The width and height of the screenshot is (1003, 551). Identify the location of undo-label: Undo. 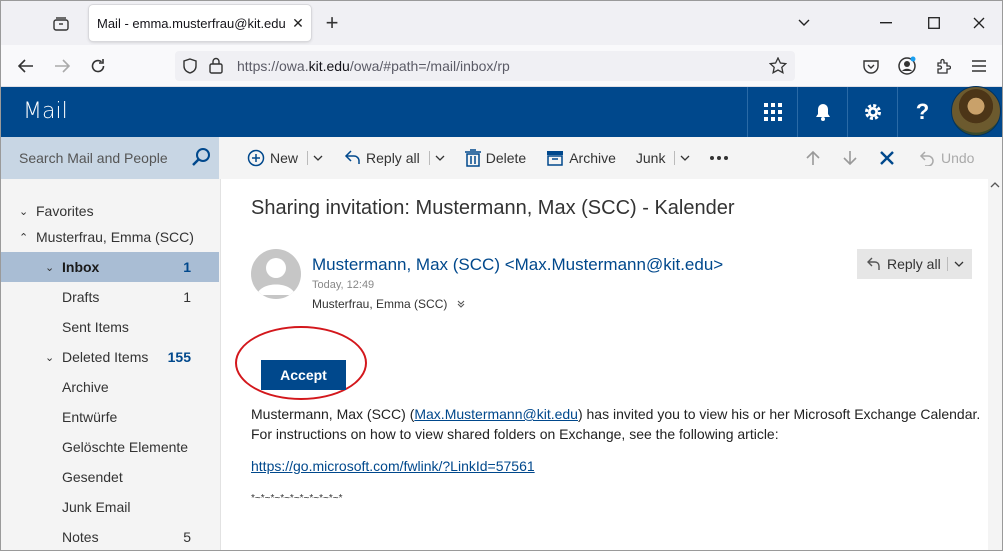
(958, 158).